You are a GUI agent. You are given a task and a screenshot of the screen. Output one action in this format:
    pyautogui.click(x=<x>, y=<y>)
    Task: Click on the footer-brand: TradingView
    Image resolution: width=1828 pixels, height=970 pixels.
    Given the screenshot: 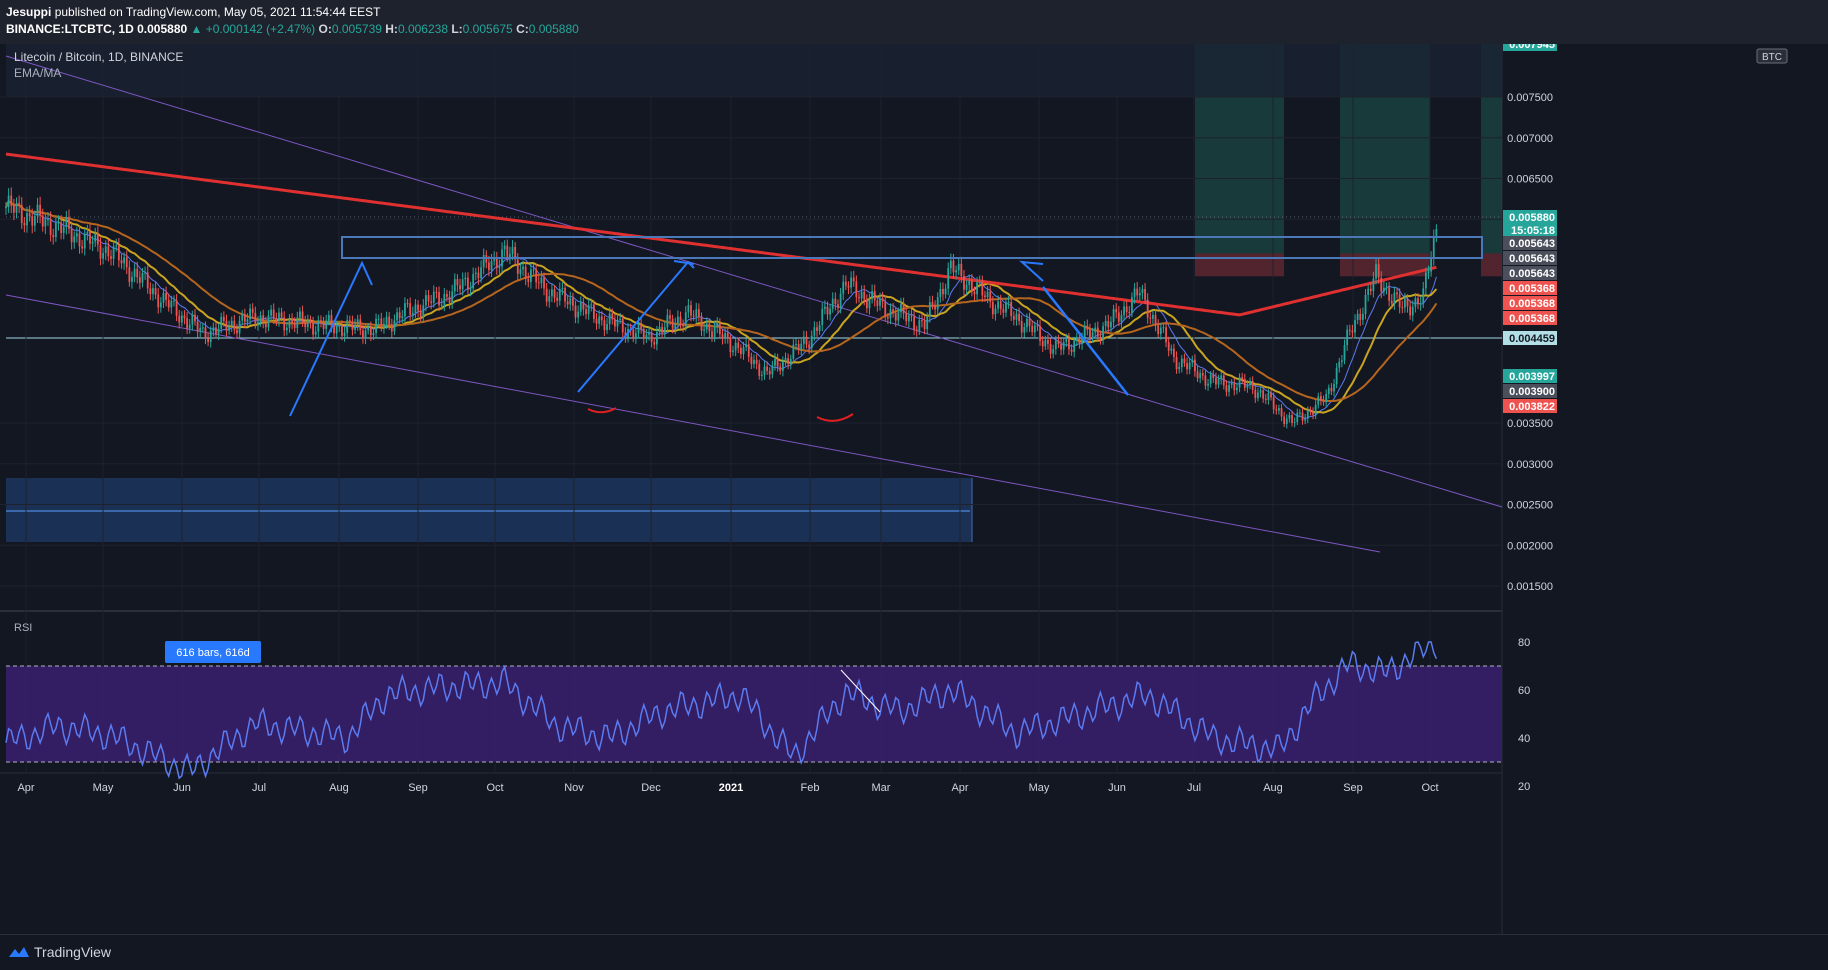 What is the action you would take?
    pyautogui.click(x=72, y=952)
    